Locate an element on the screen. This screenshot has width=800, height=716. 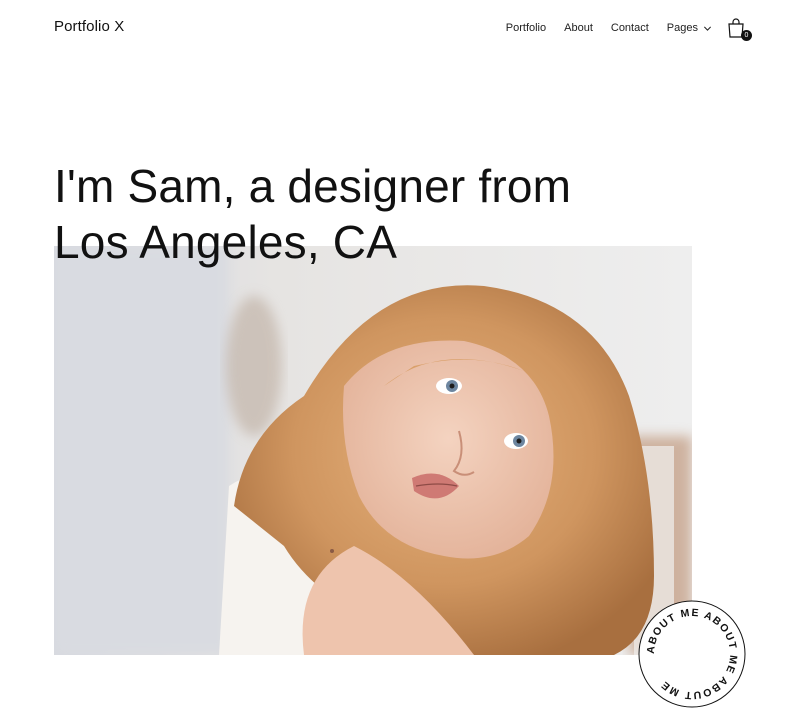
hero-title-line-1: I'm Sam, a designer from is located at coordinates (313, 186).